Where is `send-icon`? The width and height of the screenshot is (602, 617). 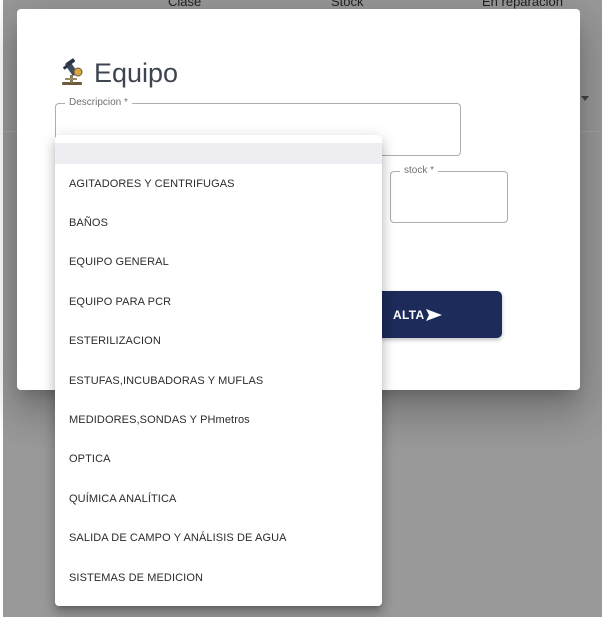 send-icon is located at coordinates (434, 314).